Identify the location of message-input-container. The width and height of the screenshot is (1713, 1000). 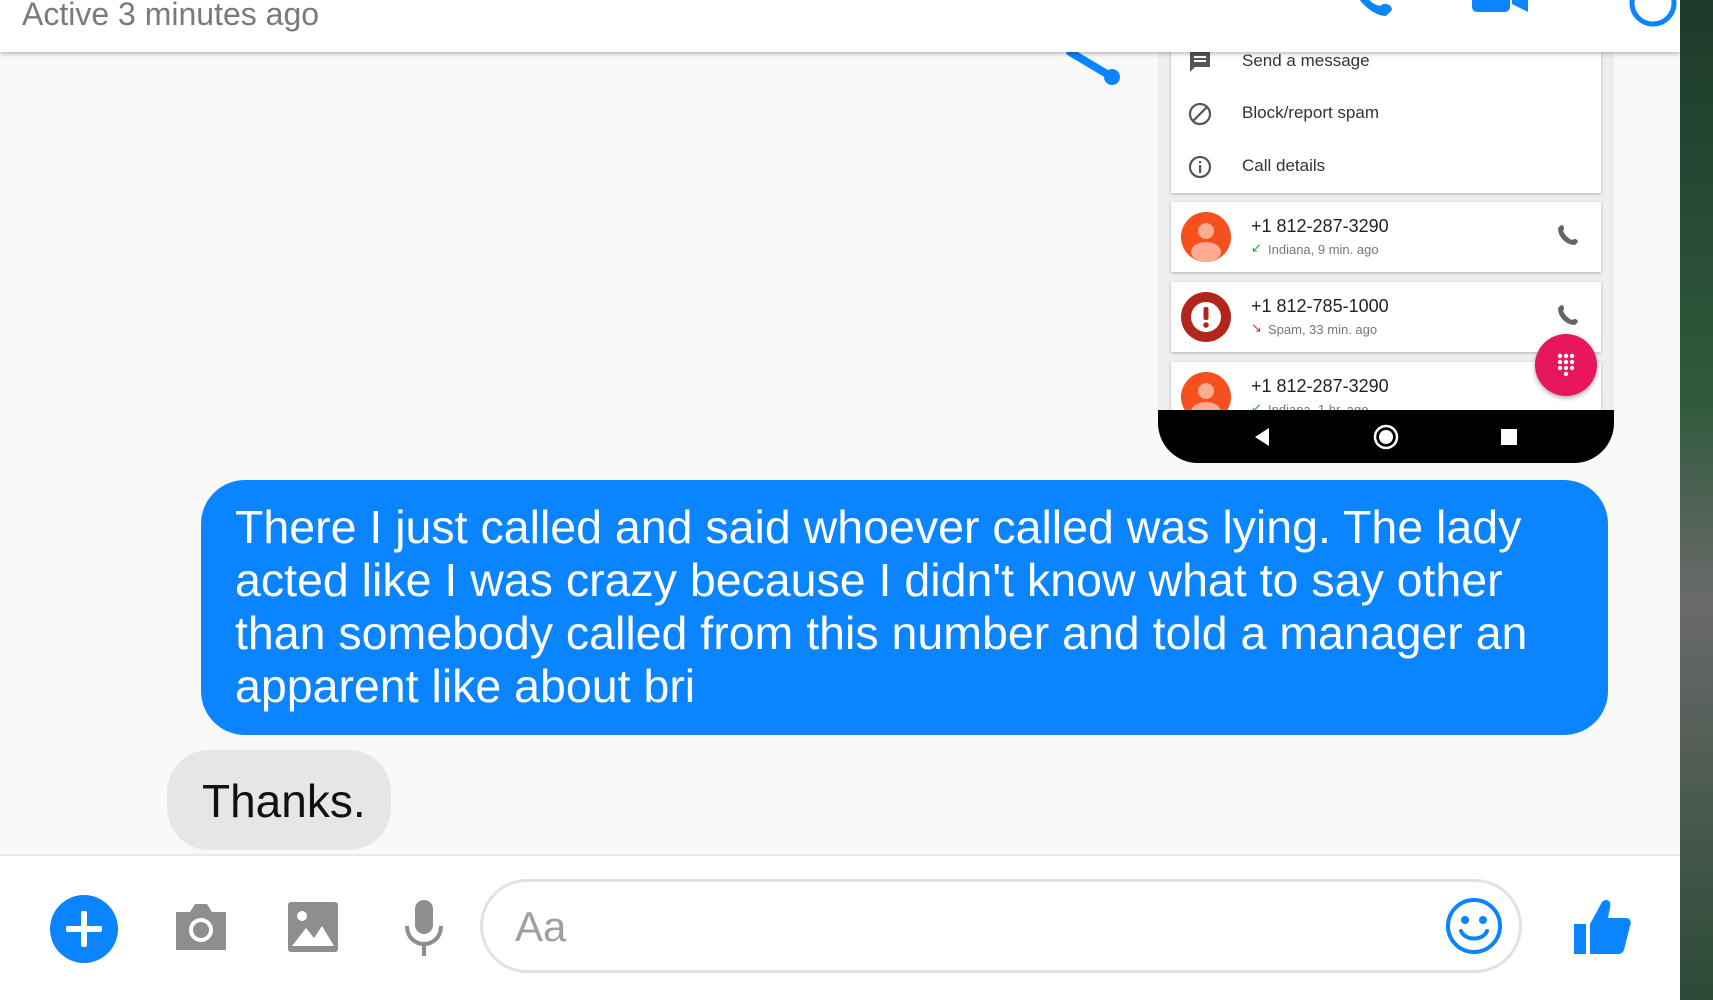
(1001, 926).